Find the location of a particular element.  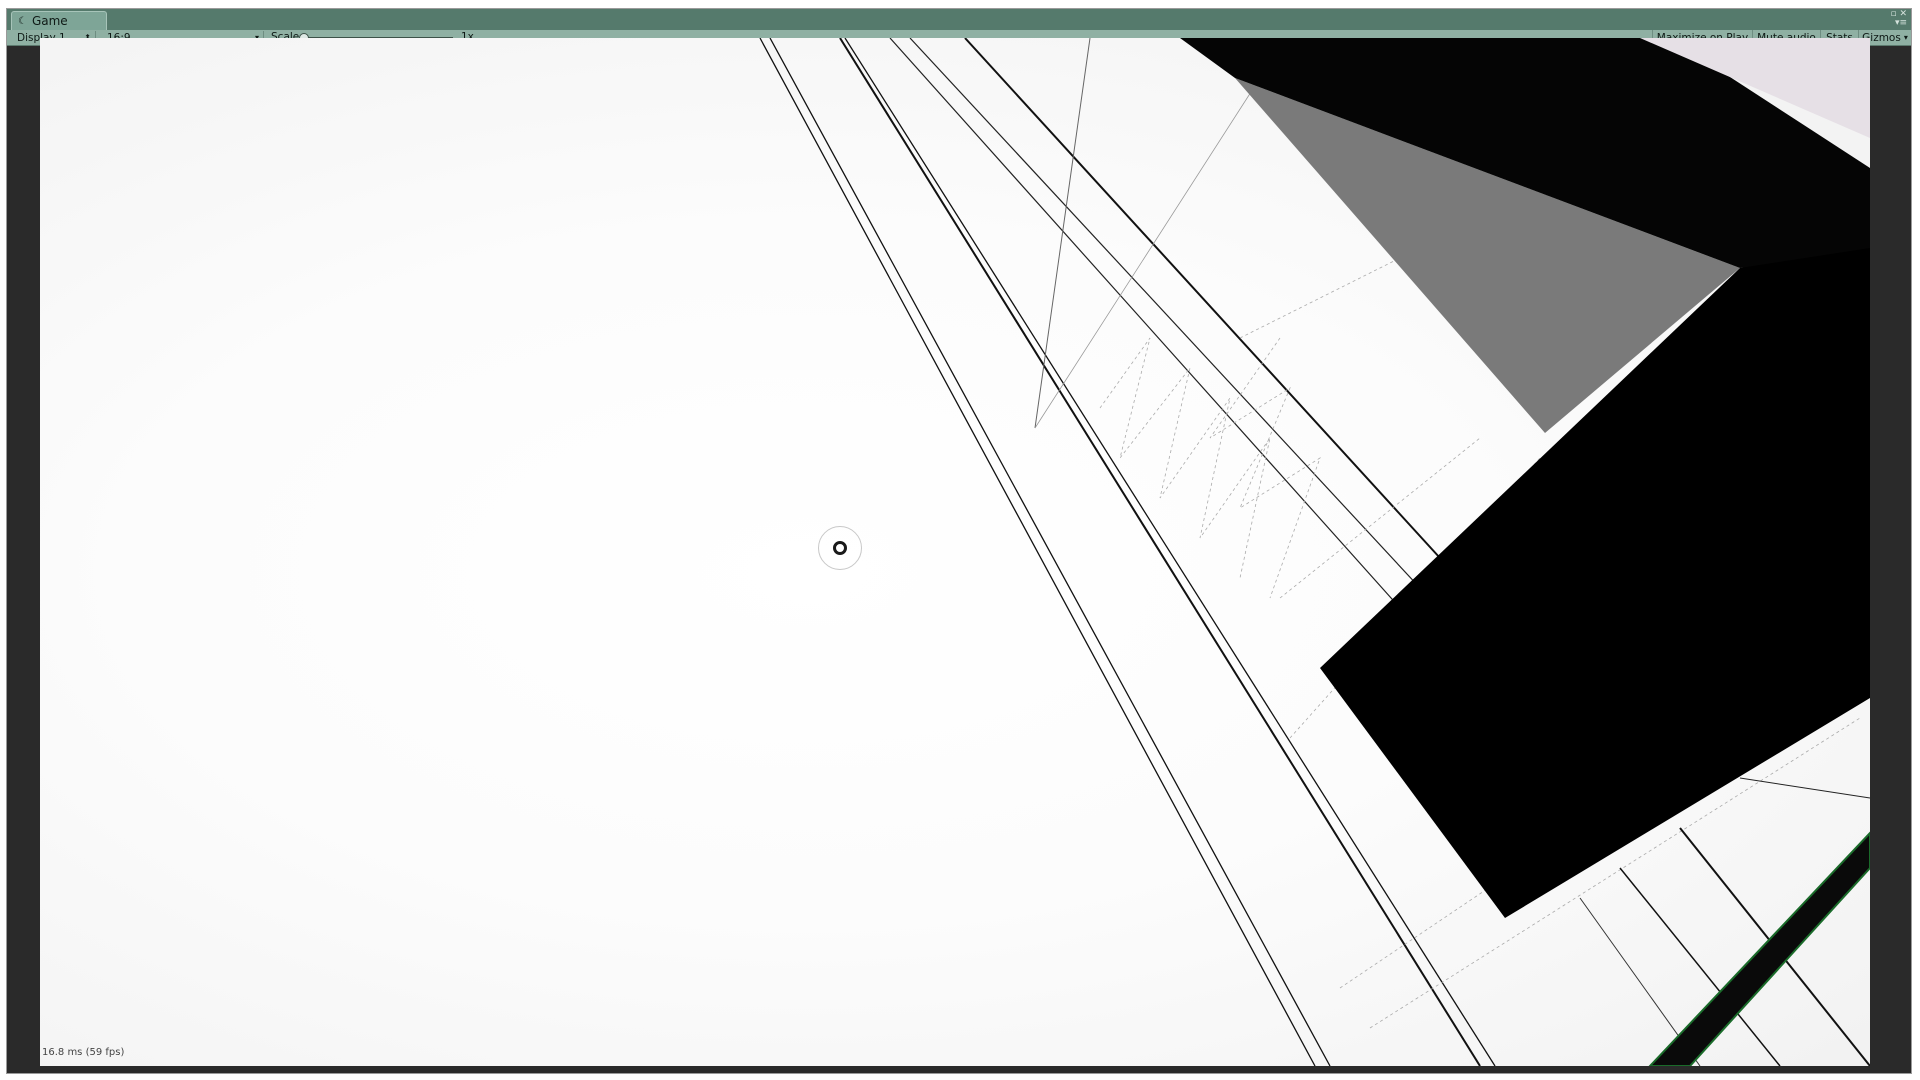

reticle-icon is located at coordinates (840, 548).